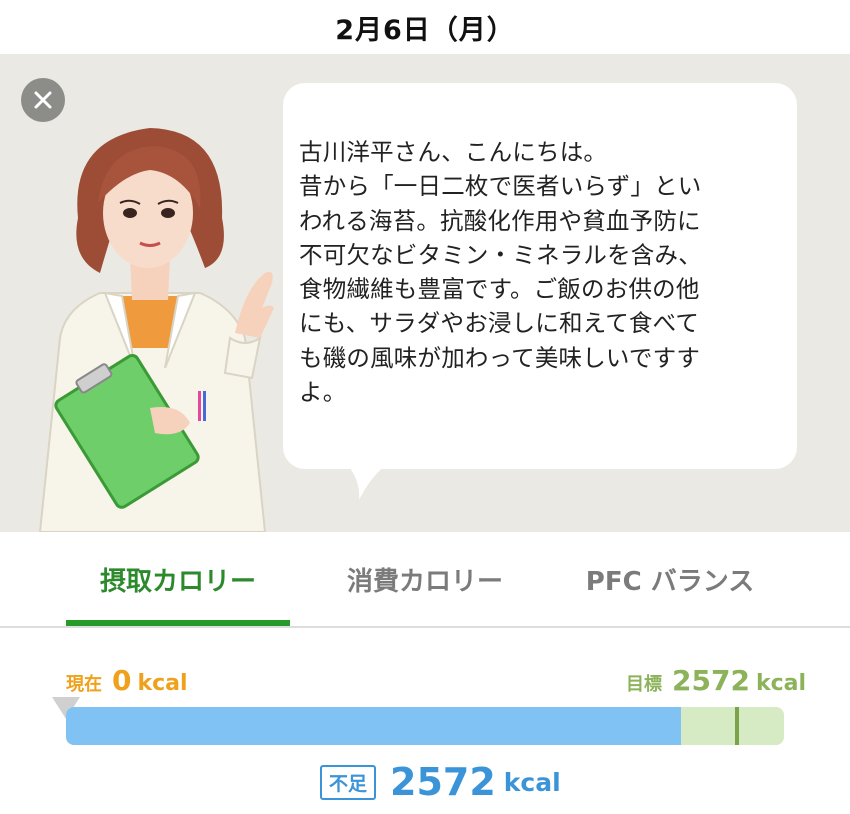 The image size is (850, 814). I want to click on header: 2月6日（月）, so click(425, 27).